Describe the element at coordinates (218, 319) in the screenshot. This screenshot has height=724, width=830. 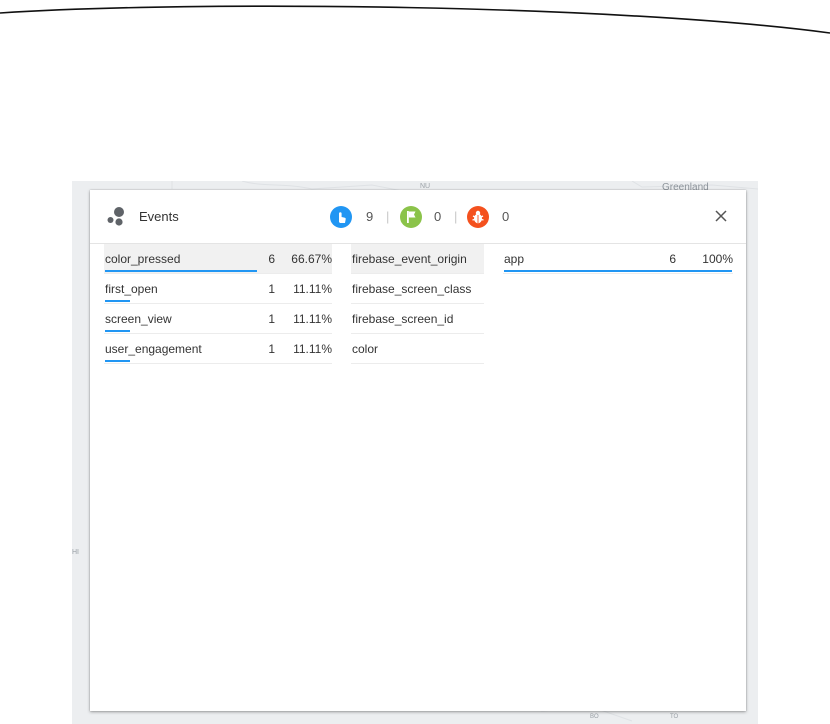
I see `event-row: screen_view 1 11.11%` at that location.